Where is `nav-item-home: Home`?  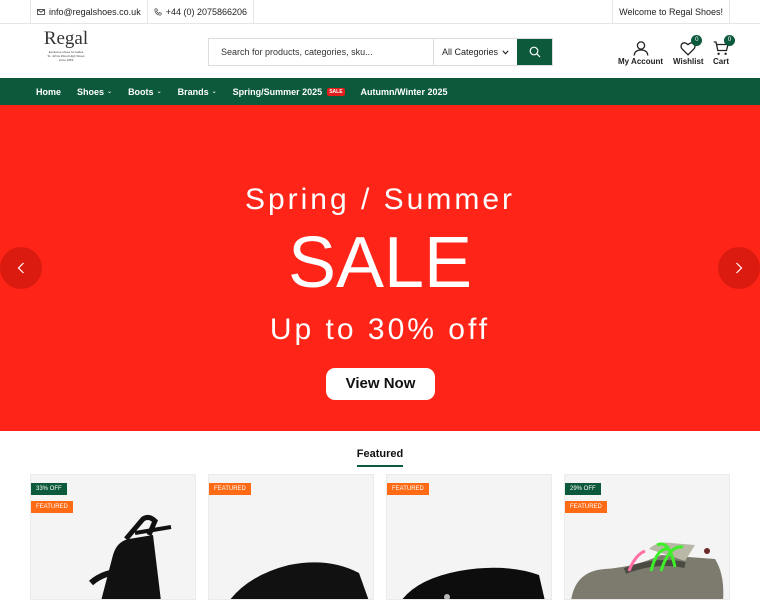 nav-item-home: Home is located at coordinates (48, 92).